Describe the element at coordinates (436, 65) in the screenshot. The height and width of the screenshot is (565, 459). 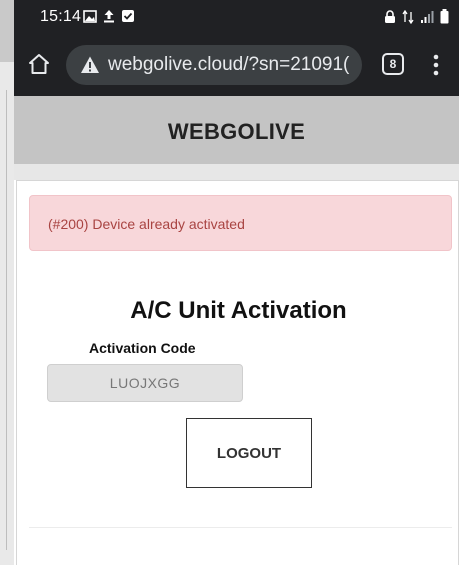
I see `more-vert-icon` at that location.